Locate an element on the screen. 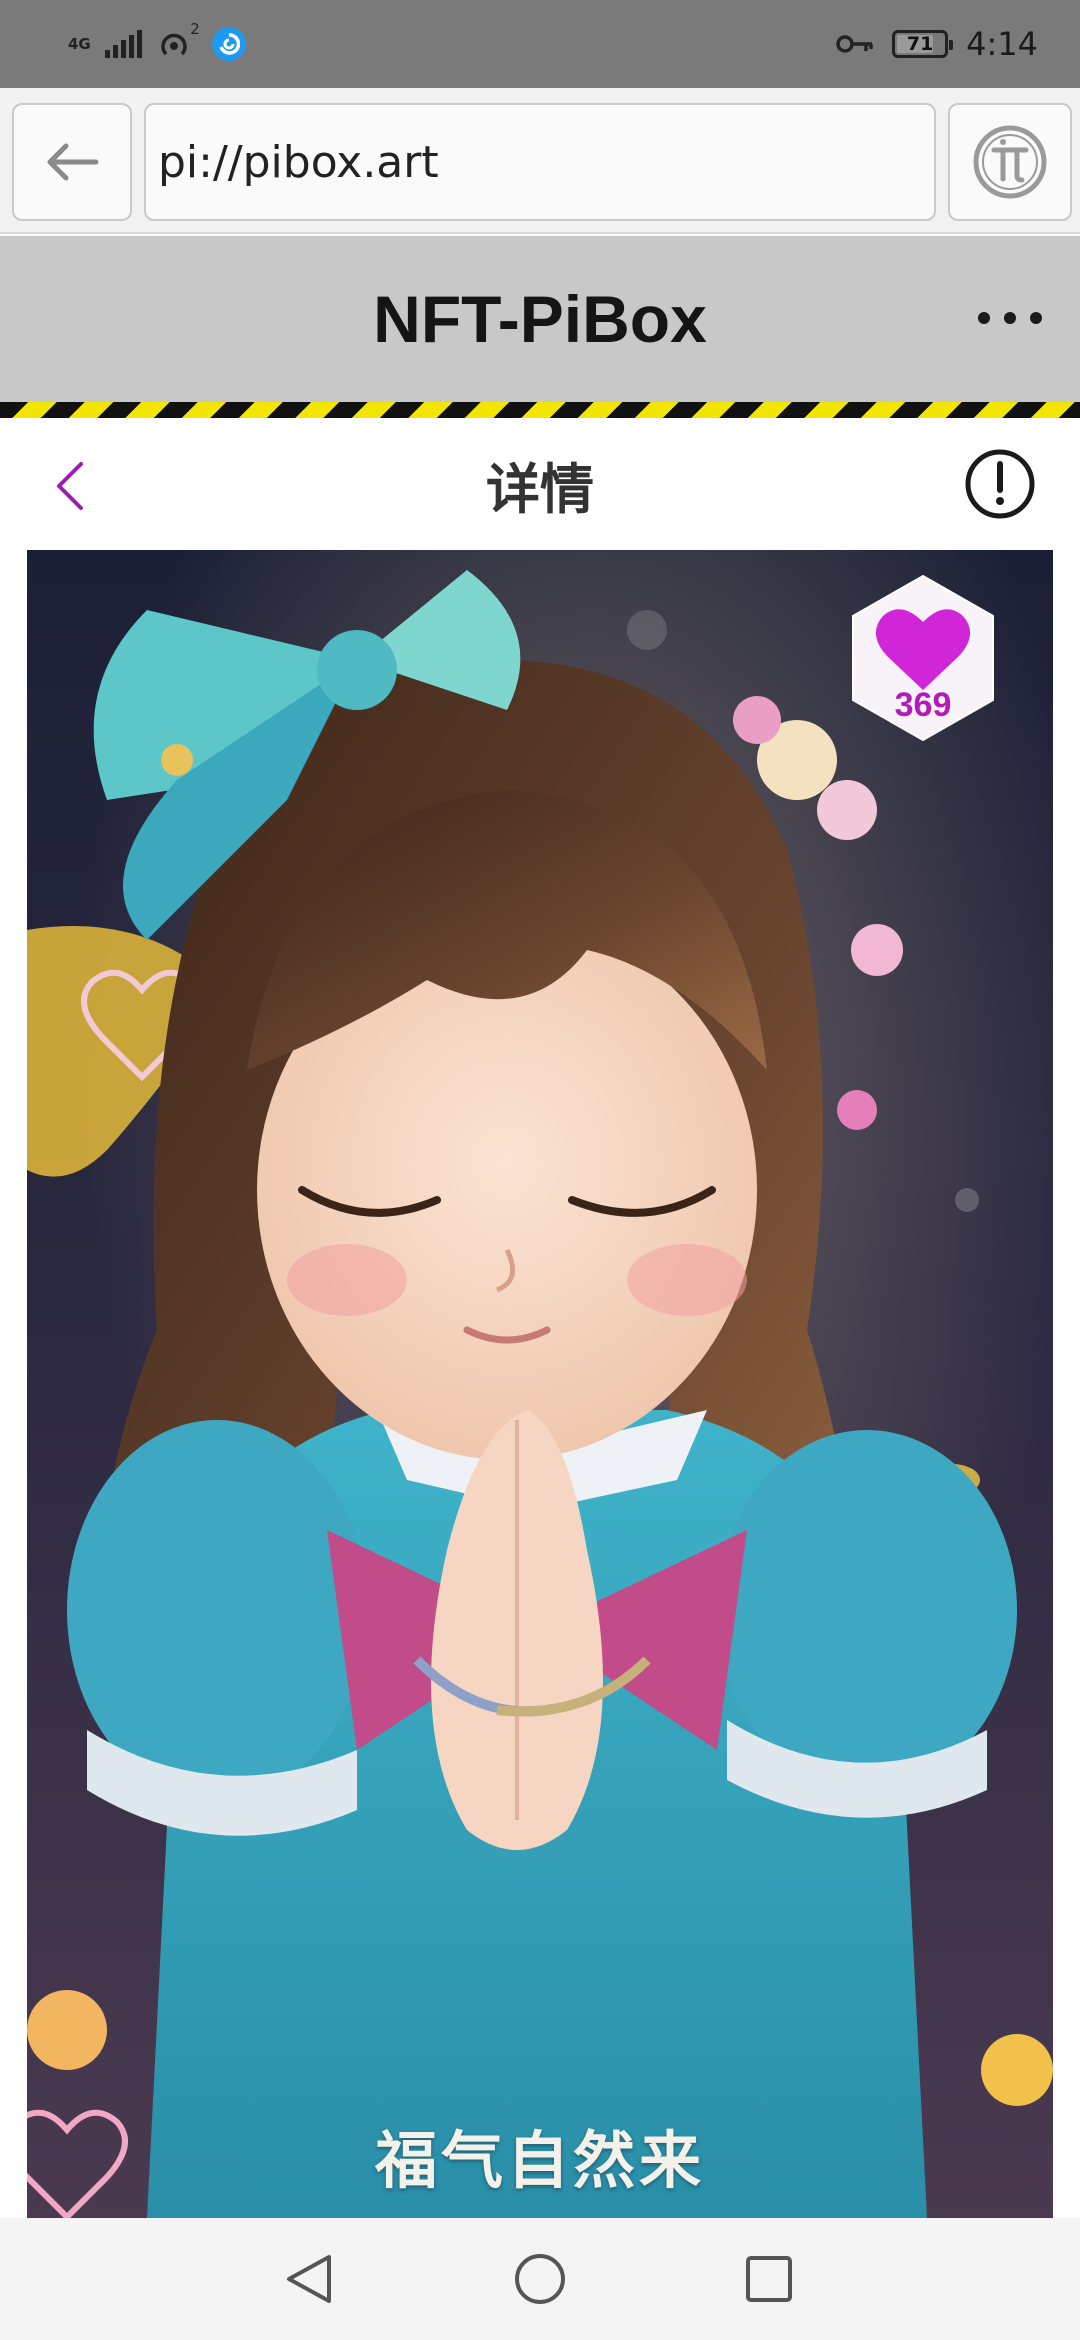 The width and height of the screenshot is (1080, 2340). status-bar: 4G 2 71 4:14 is located at coordinates (540, 44).